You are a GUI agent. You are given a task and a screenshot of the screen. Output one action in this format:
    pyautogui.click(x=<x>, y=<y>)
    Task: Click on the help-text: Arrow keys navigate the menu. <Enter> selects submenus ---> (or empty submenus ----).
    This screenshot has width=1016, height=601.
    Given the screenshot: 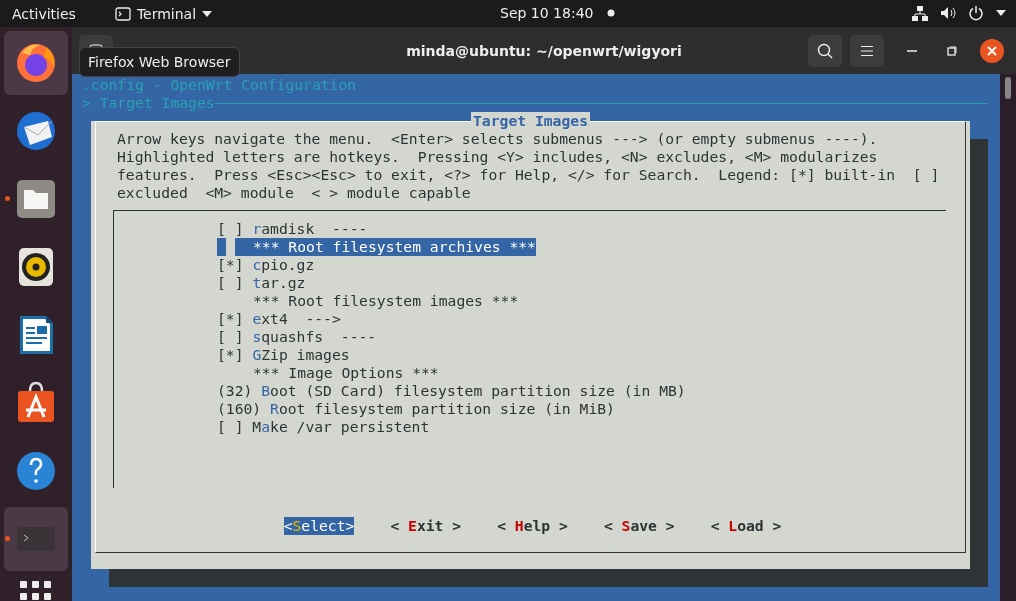 What is the action you would take?
    pyautogui.click(x=497, y=139)
    